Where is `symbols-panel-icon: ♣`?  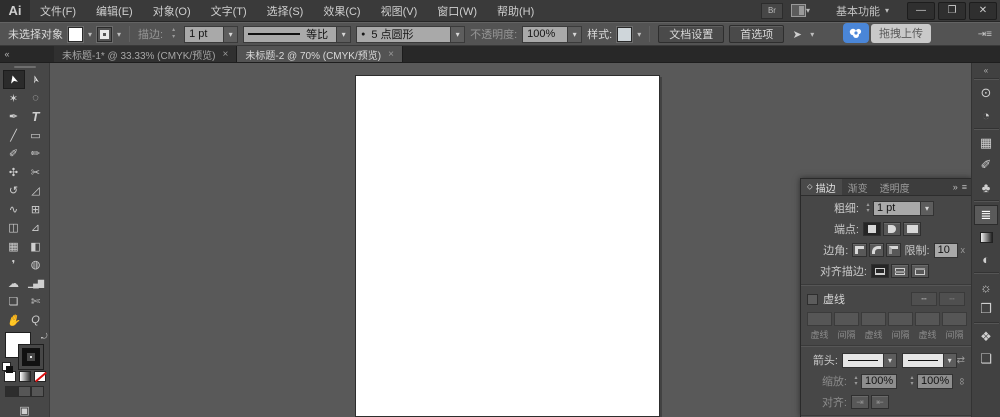 symbols-panel-icon: ♣ is located at coordinates (986, 187).